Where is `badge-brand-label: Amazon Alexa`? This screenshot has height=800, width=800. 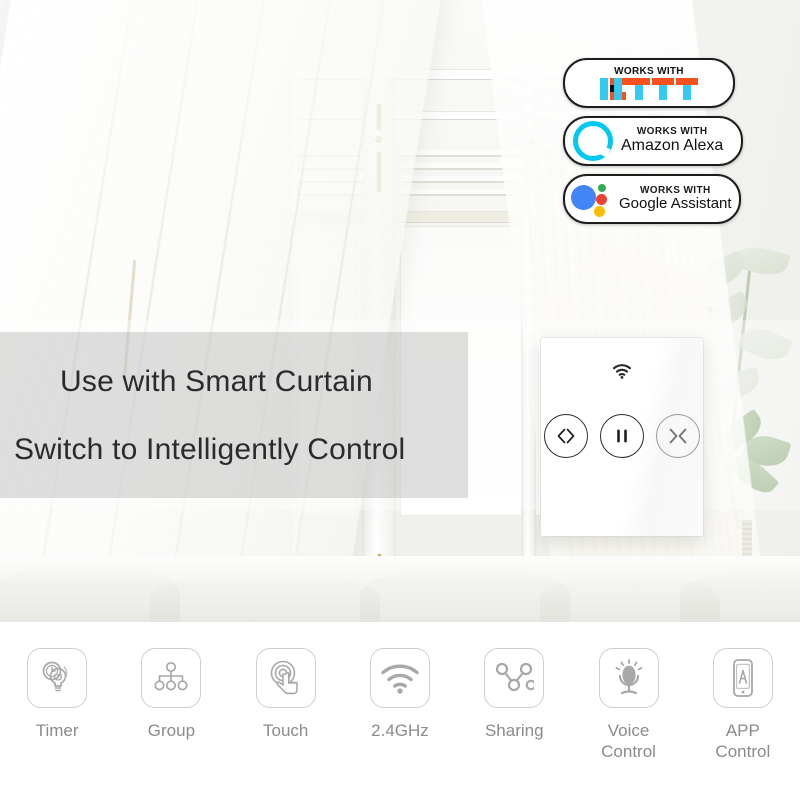 badge-brand-label: Amazon Alexa is located at coordinates (672, 146).